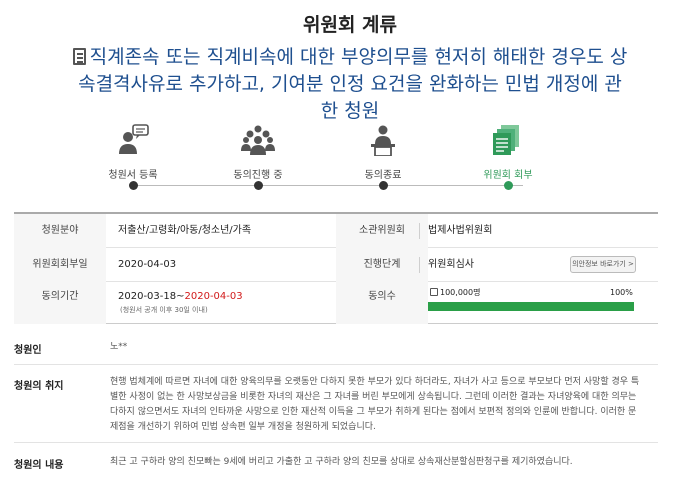  I want to click on podium-person-icon, so click(383, 140).